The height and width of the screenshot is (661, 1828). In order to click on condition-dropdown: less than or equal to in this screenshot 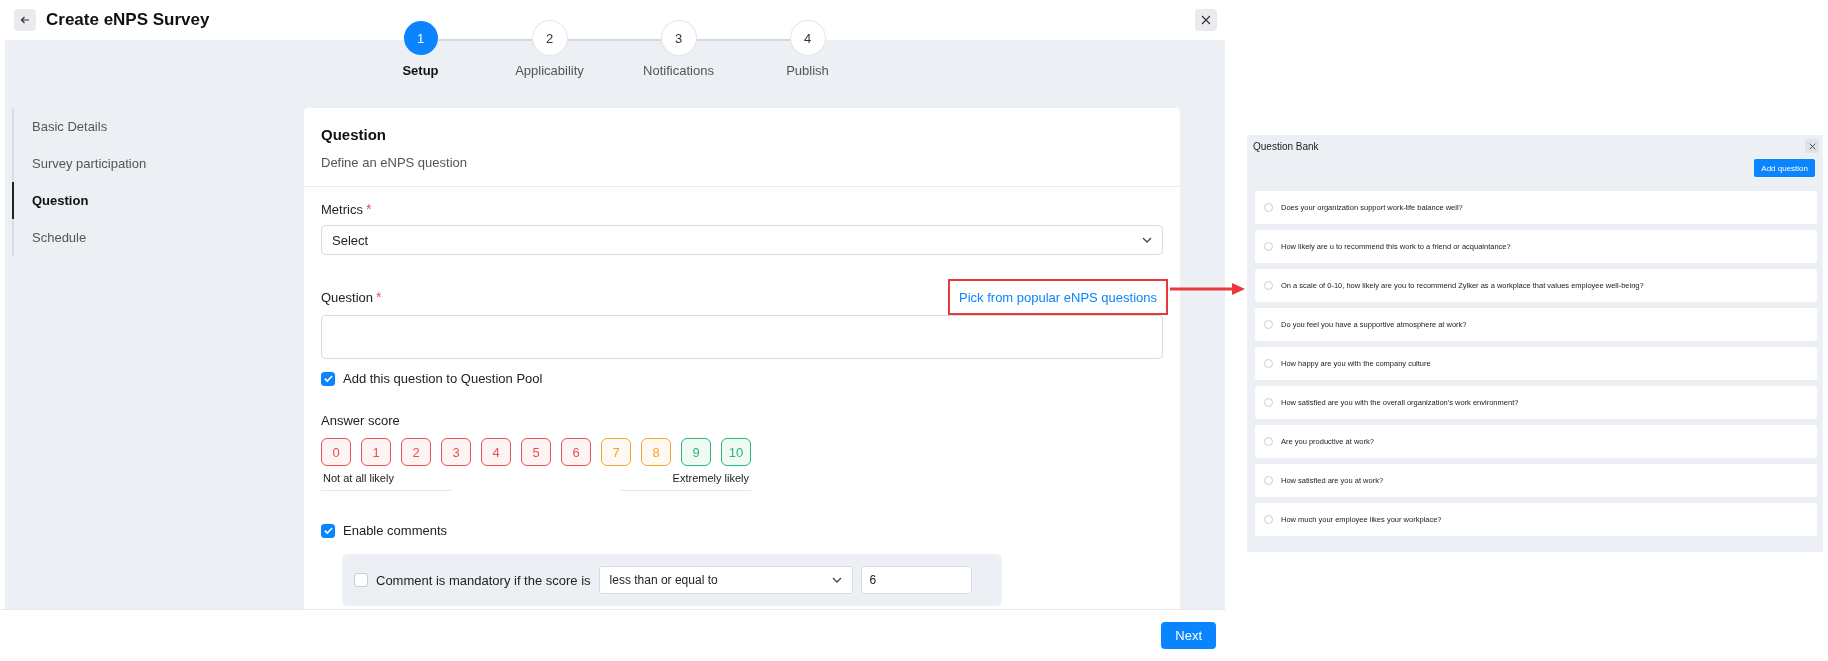, I will do `click(725, 580)`.